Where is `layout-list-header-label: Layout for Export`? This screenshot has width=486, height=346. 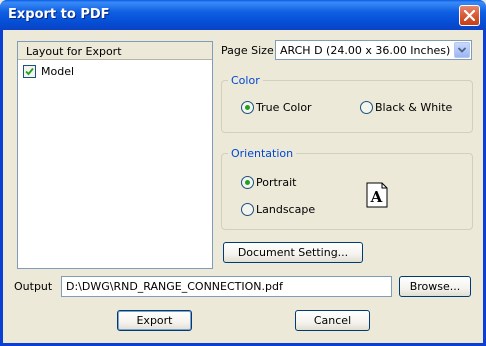 layout-list-header-label: Layout for Export is located at coordinates (74, 51).